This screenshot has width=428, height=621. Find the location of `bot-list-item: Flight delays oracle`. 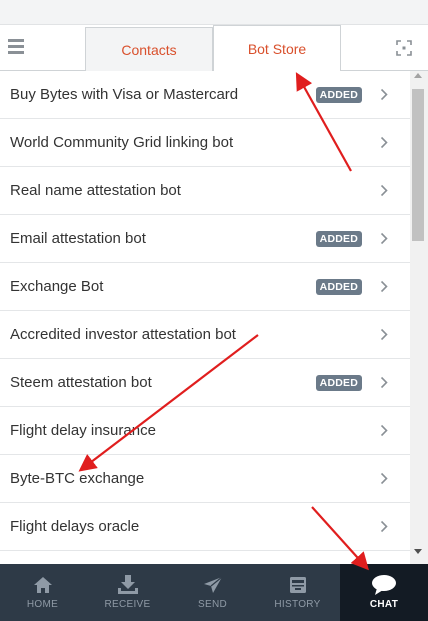

bot-list-item: Flight delays oracle is located at coordinates (205, 527).